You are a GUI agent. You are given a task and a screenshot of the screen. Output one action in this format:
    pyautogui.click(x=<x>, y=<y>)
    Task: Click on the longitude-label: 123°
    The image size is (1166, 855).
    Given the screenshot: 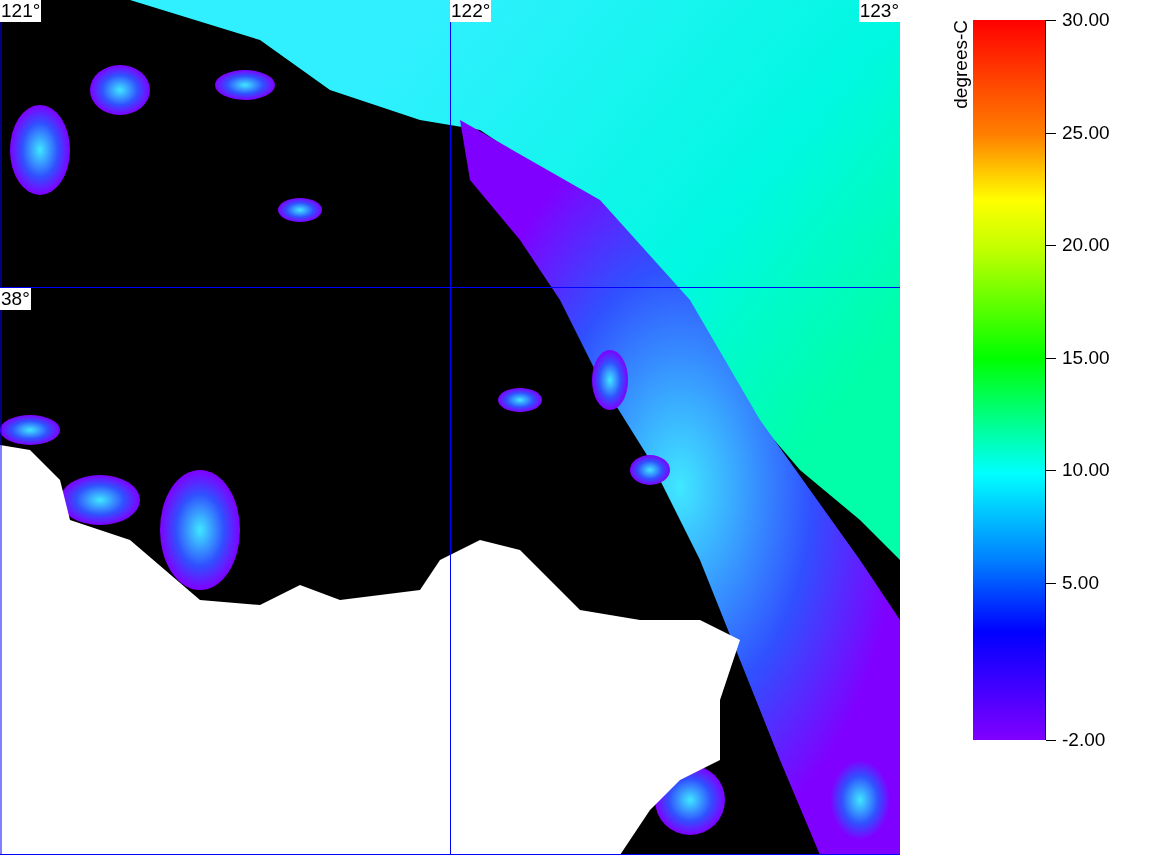 What is the action you would take?
    pyautogui.click(x=879, y=11)
    